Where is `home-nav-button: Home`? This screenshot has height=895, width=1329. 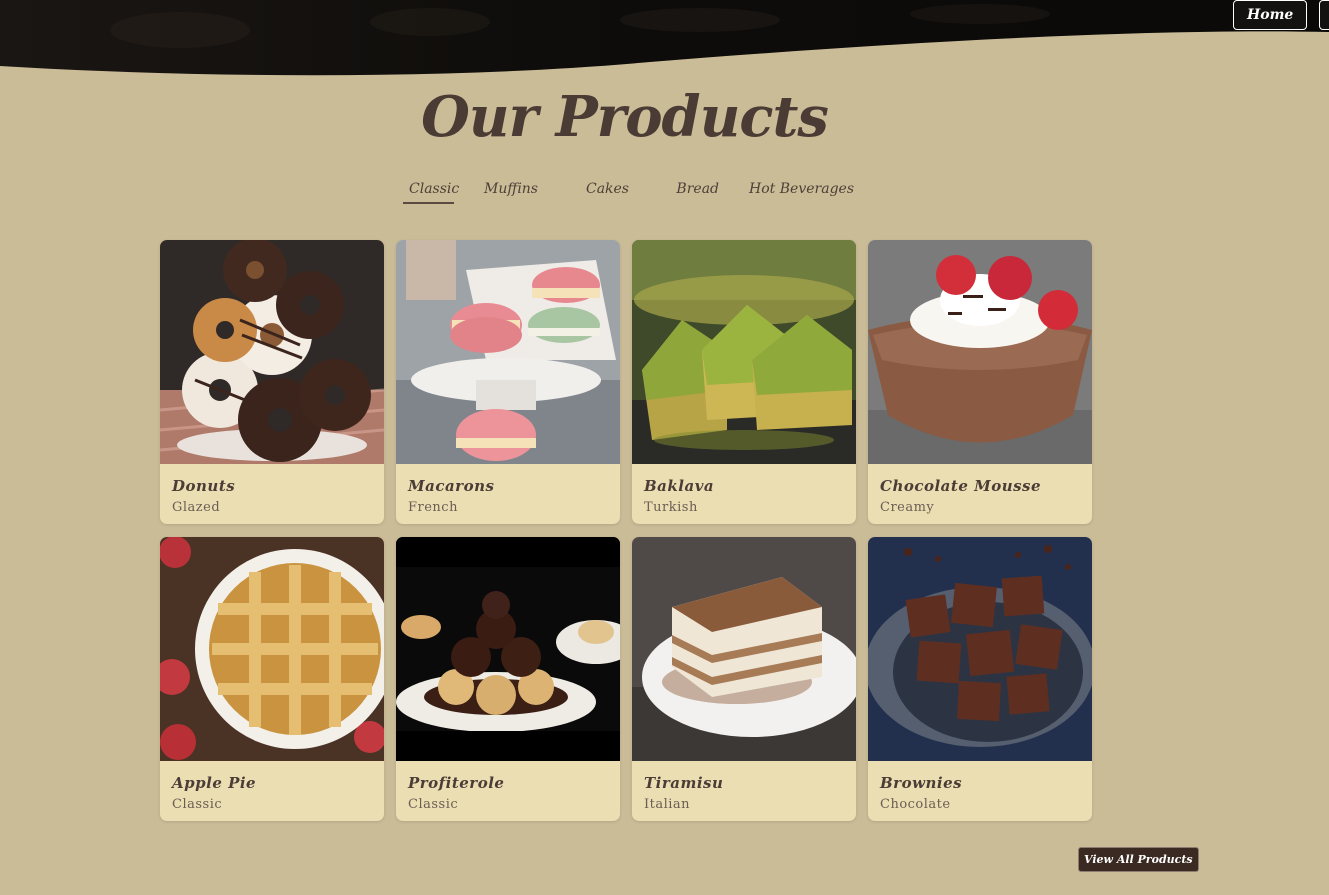 home-nav-button: Home is located at coordinates (1270, 15).